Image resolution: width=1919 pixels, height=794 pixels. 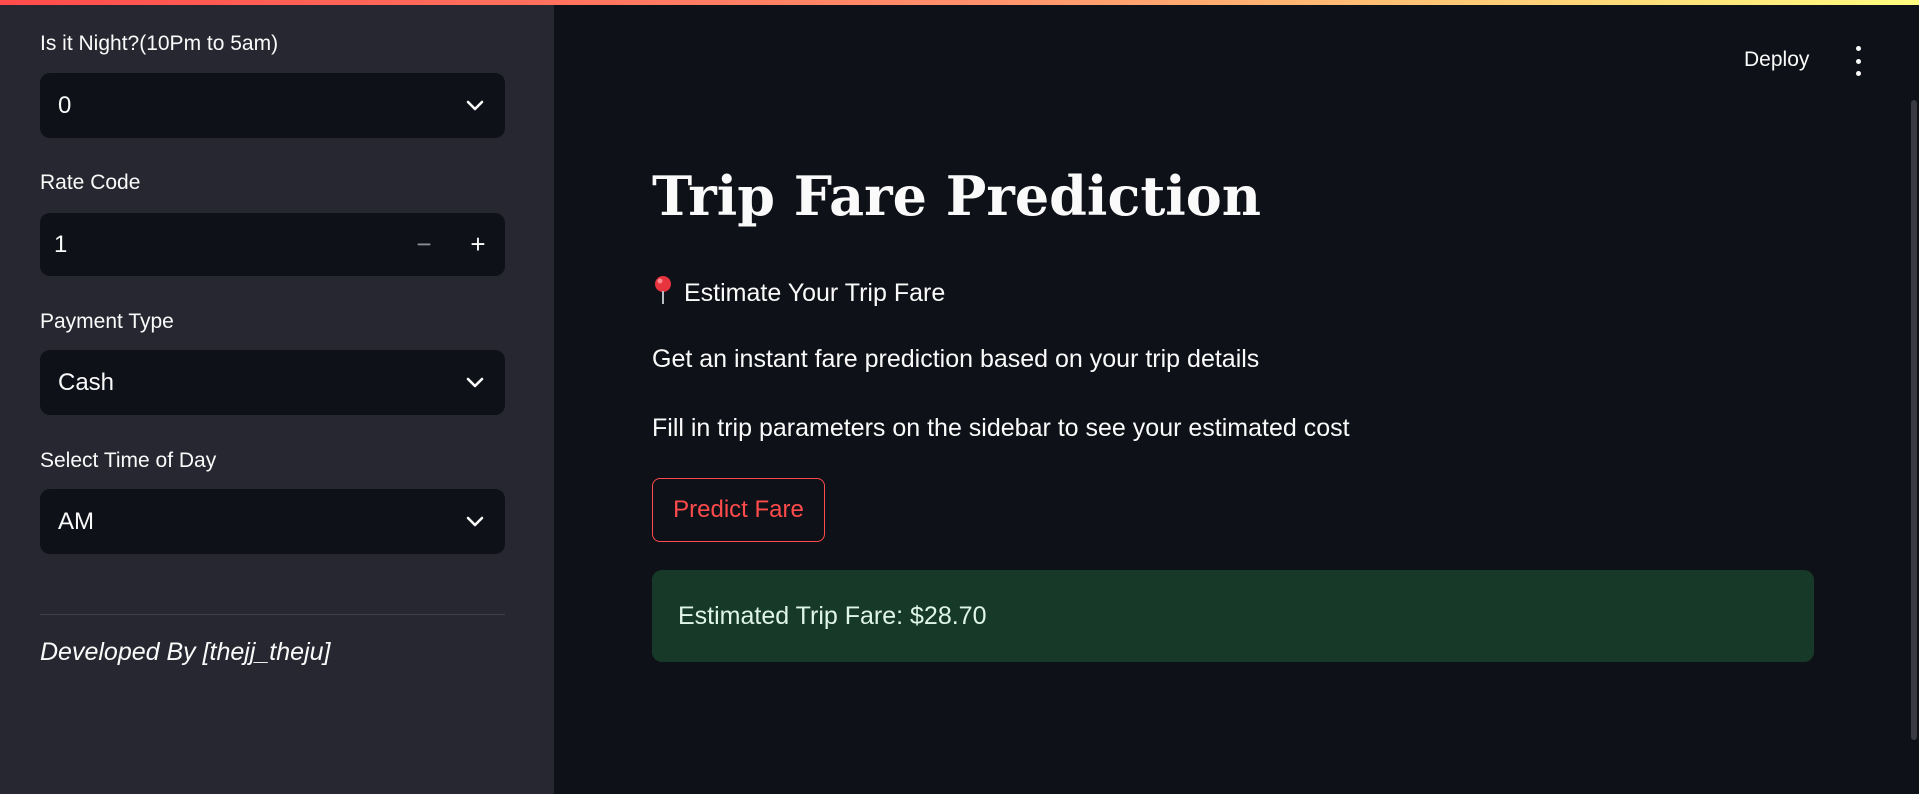 What do you see at coordinates (65, 105) in the screenshot?
I see `night-select-value: 0` at bounding box center [65, 105].